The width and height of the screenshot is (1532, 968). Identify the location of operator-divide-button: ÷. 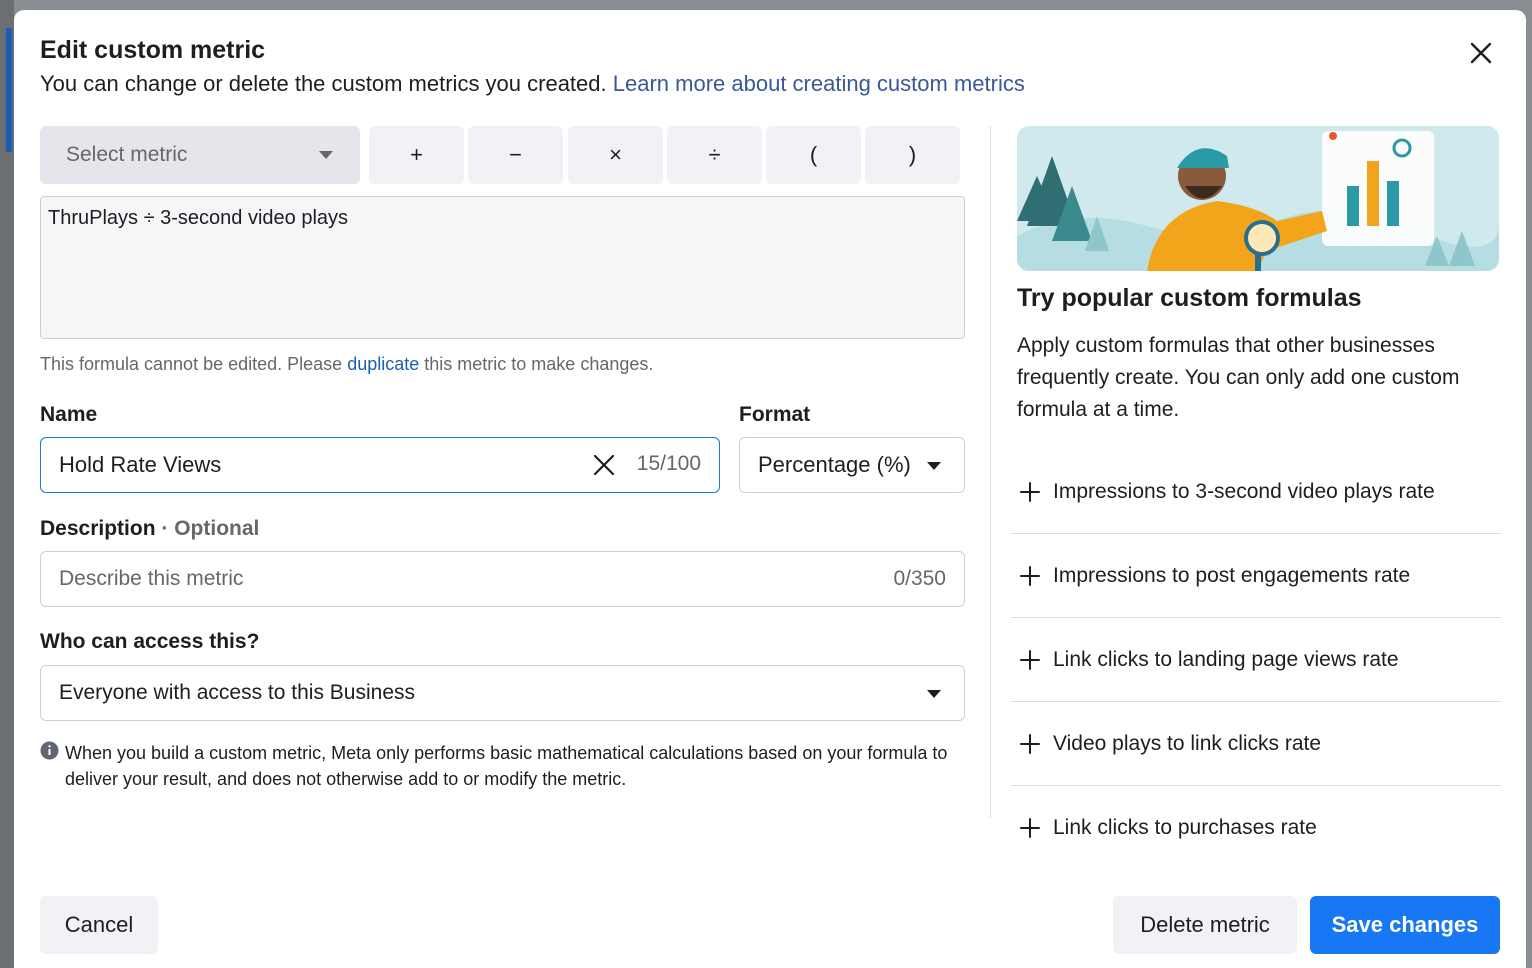
(714, 155).